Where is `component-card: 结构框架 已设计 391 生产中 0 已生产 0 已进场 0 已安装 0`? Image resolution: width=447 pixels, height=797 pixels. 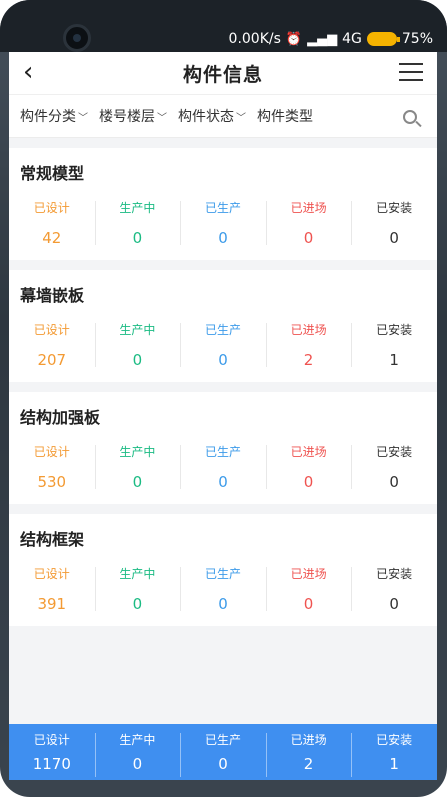 component-card: 结构框架 已设计 391 生产中 0 已生产 0 已进场 0 已安装 0 is located at coordinates (223, 570).